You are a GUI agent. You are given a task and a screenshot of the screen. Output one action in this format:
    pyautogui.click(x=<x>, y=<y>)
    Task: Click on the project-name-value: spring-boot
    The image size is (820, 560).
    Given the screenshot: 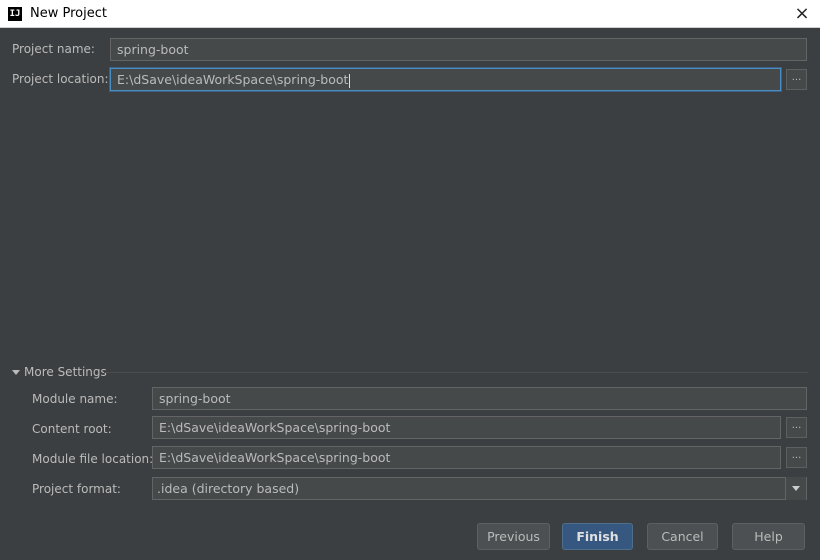 What is the action you would take?
    pyautogui.click(x=153, y=49)
    